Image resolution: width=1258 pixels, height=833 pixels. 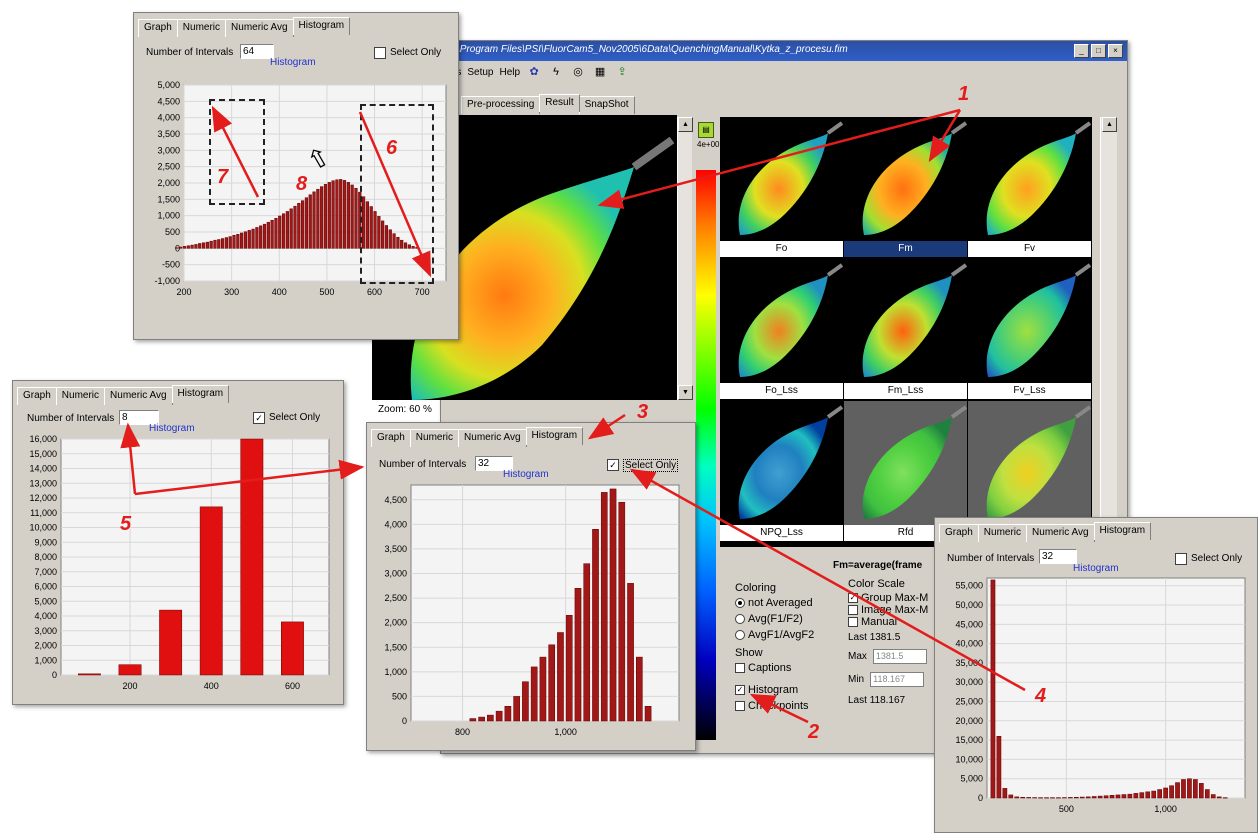 I want to click on color-scale-manual: Manual, so click(x=890, y=622).